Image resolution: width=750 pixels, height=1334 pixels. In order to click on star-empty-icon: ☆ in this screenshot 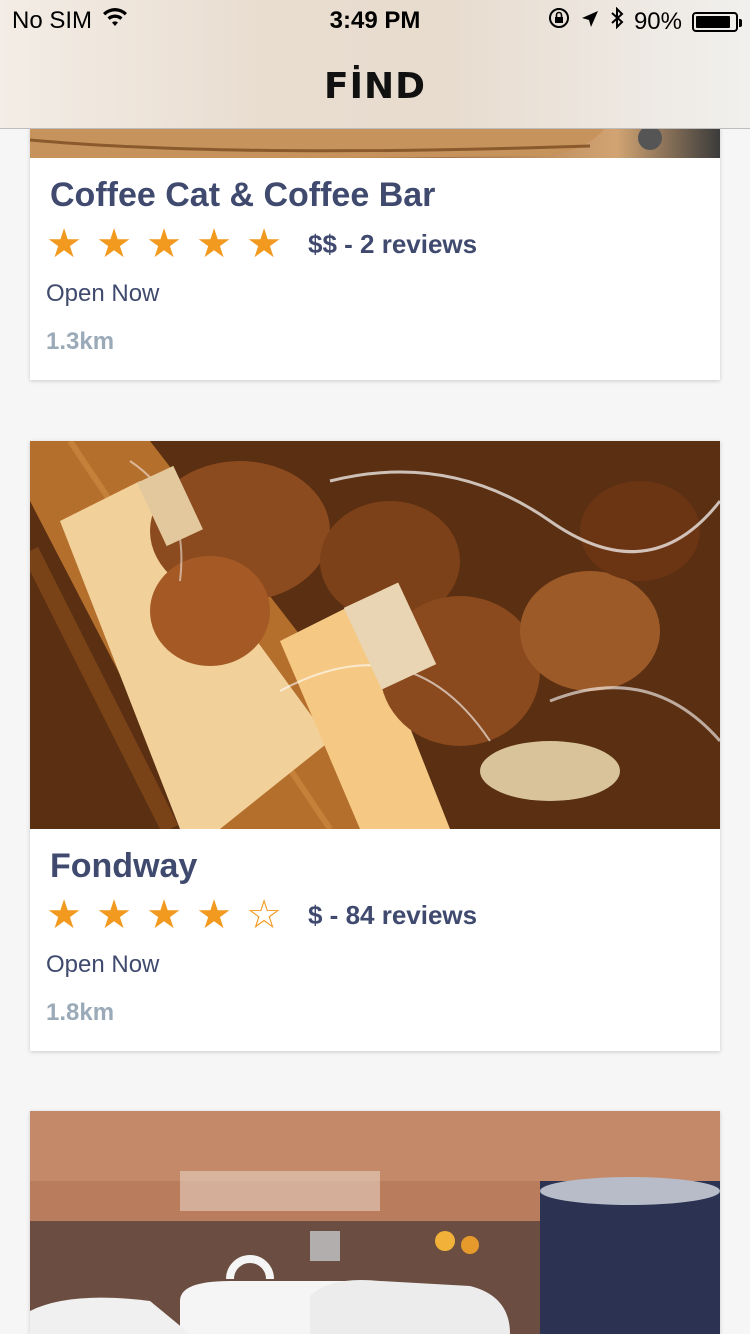, I will do `click(264, 915)`.